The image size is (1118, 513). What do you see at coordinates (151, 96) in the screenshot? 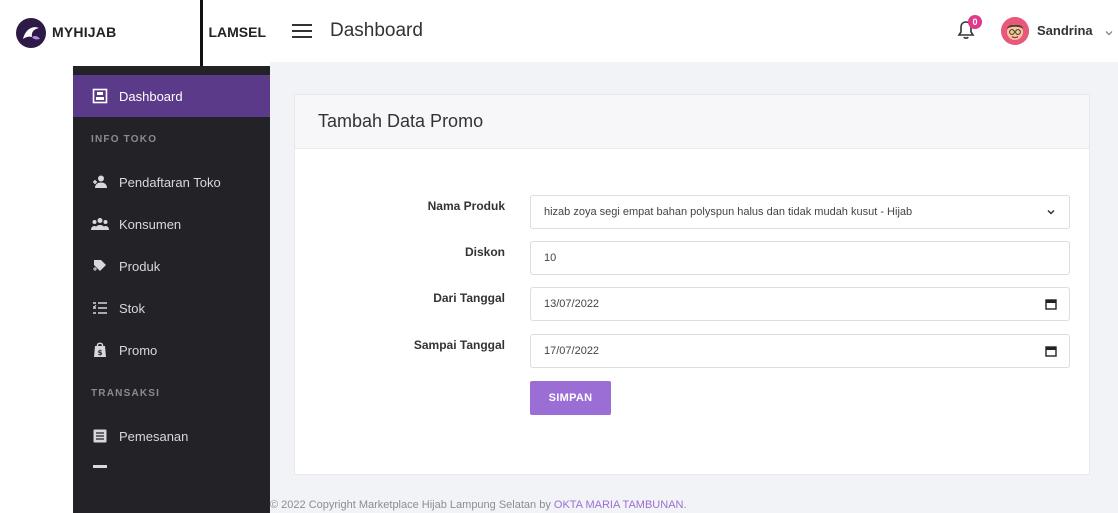
I see `sidebar-item-label: Dashboard` at bounding box center [151, 96].